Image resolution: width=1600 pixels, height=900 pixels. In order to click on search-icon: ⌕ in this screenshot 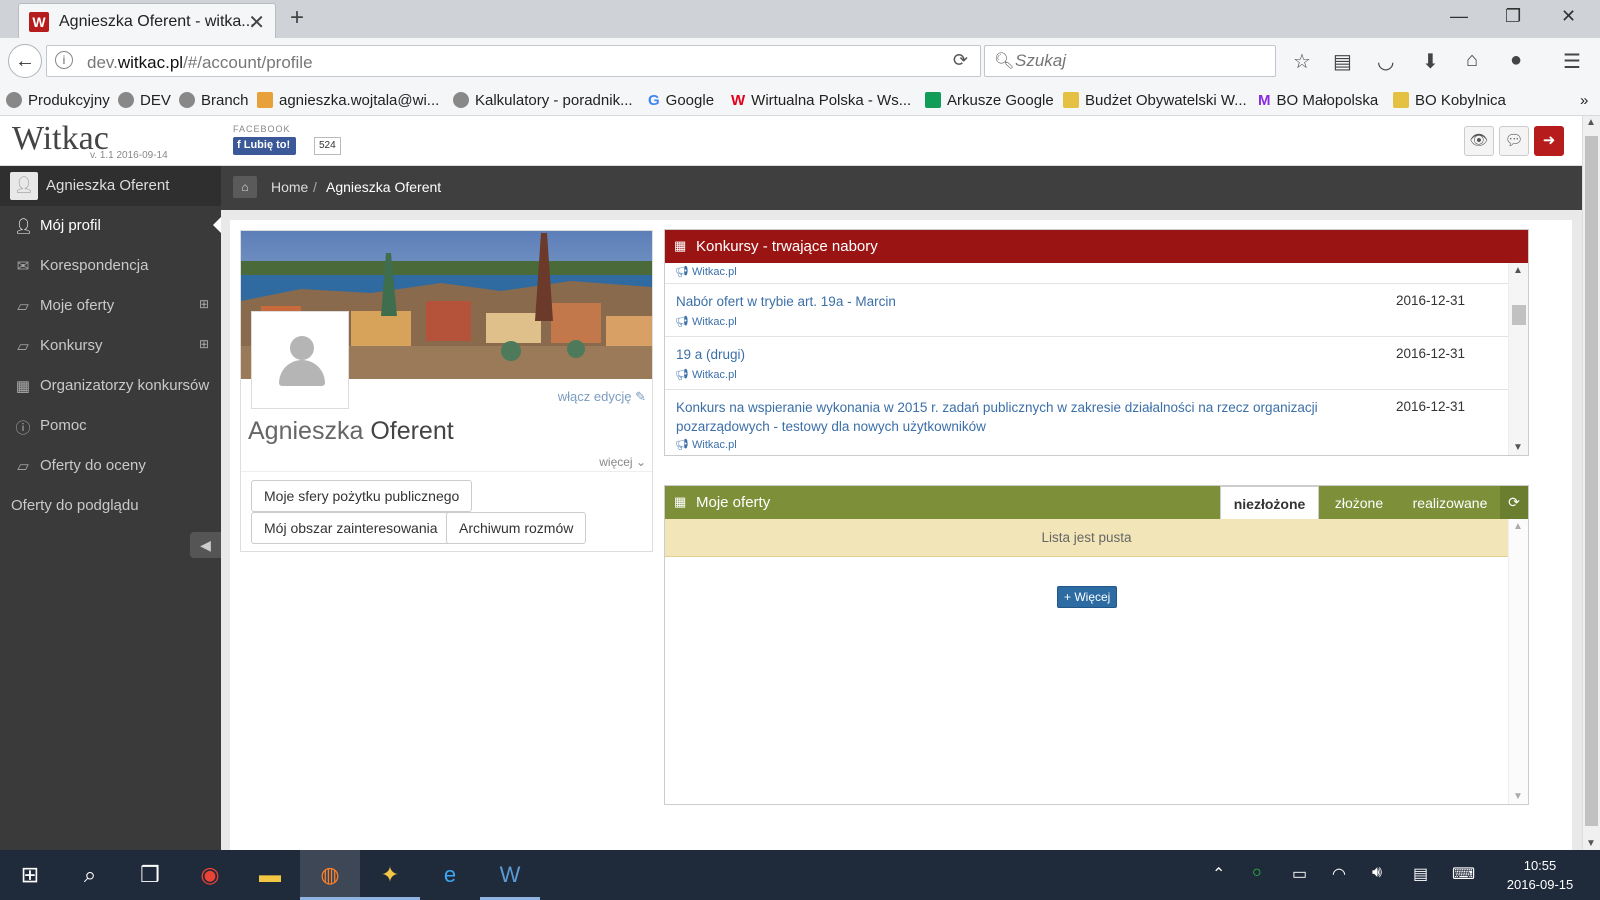, I will do `click(90, 875)`.